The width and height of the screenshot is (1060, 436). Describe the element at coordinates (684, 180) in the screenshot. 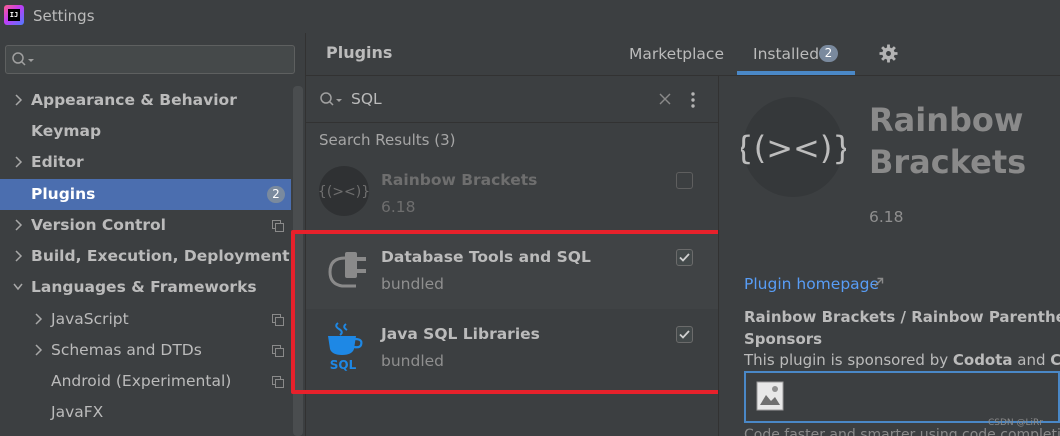

I see `plugin-enable-checkbox` at that location.